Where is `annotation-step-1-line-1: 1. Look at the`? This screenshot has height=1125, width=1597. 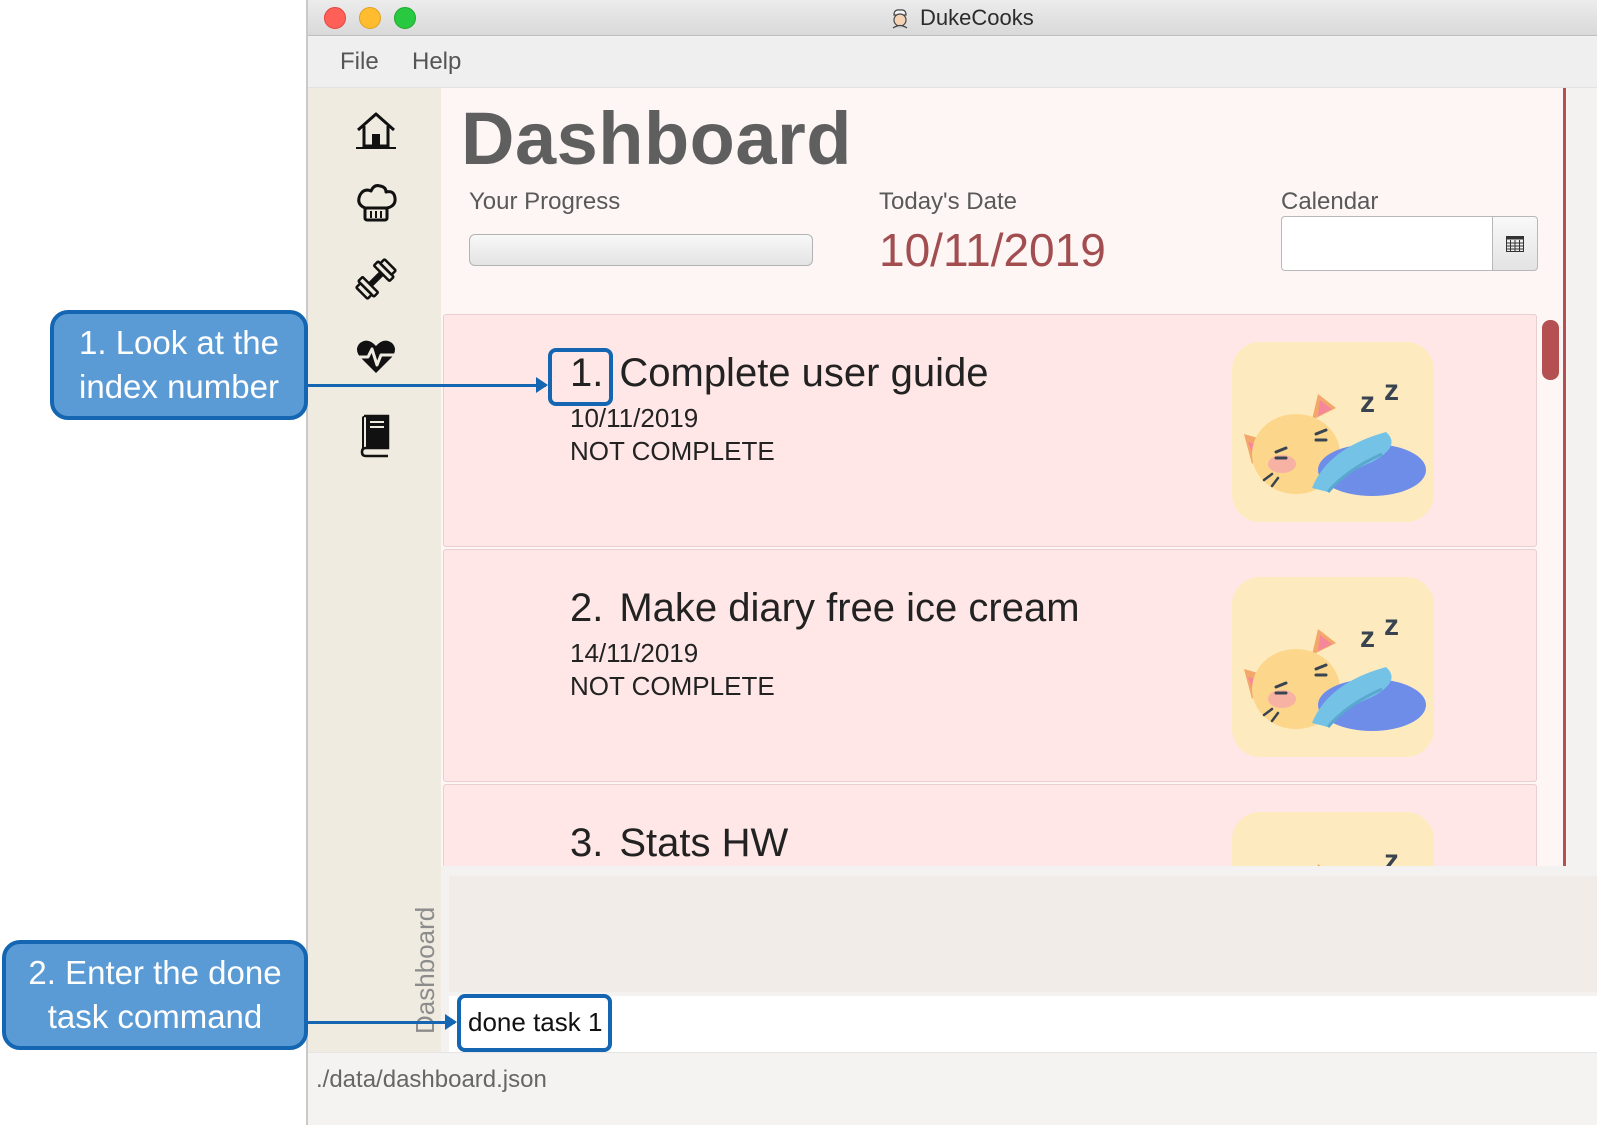
annotation-step-1-line-1: 1. Look at the is located at coordinates (179, 342).